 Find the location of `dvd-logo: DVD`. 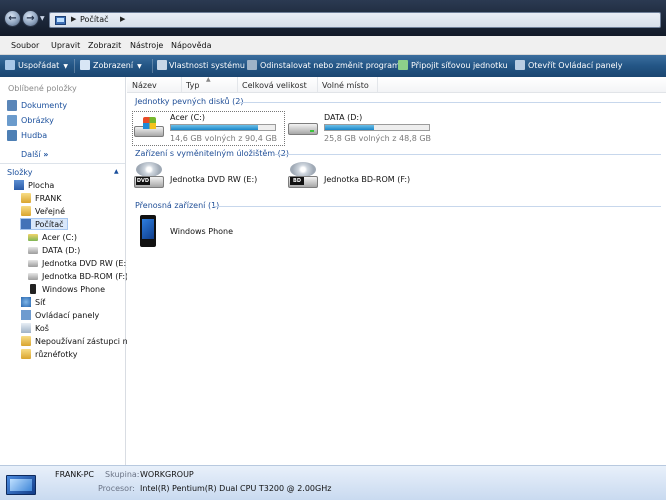

dvd-logo: DVD is located at coordinates (143, 181).